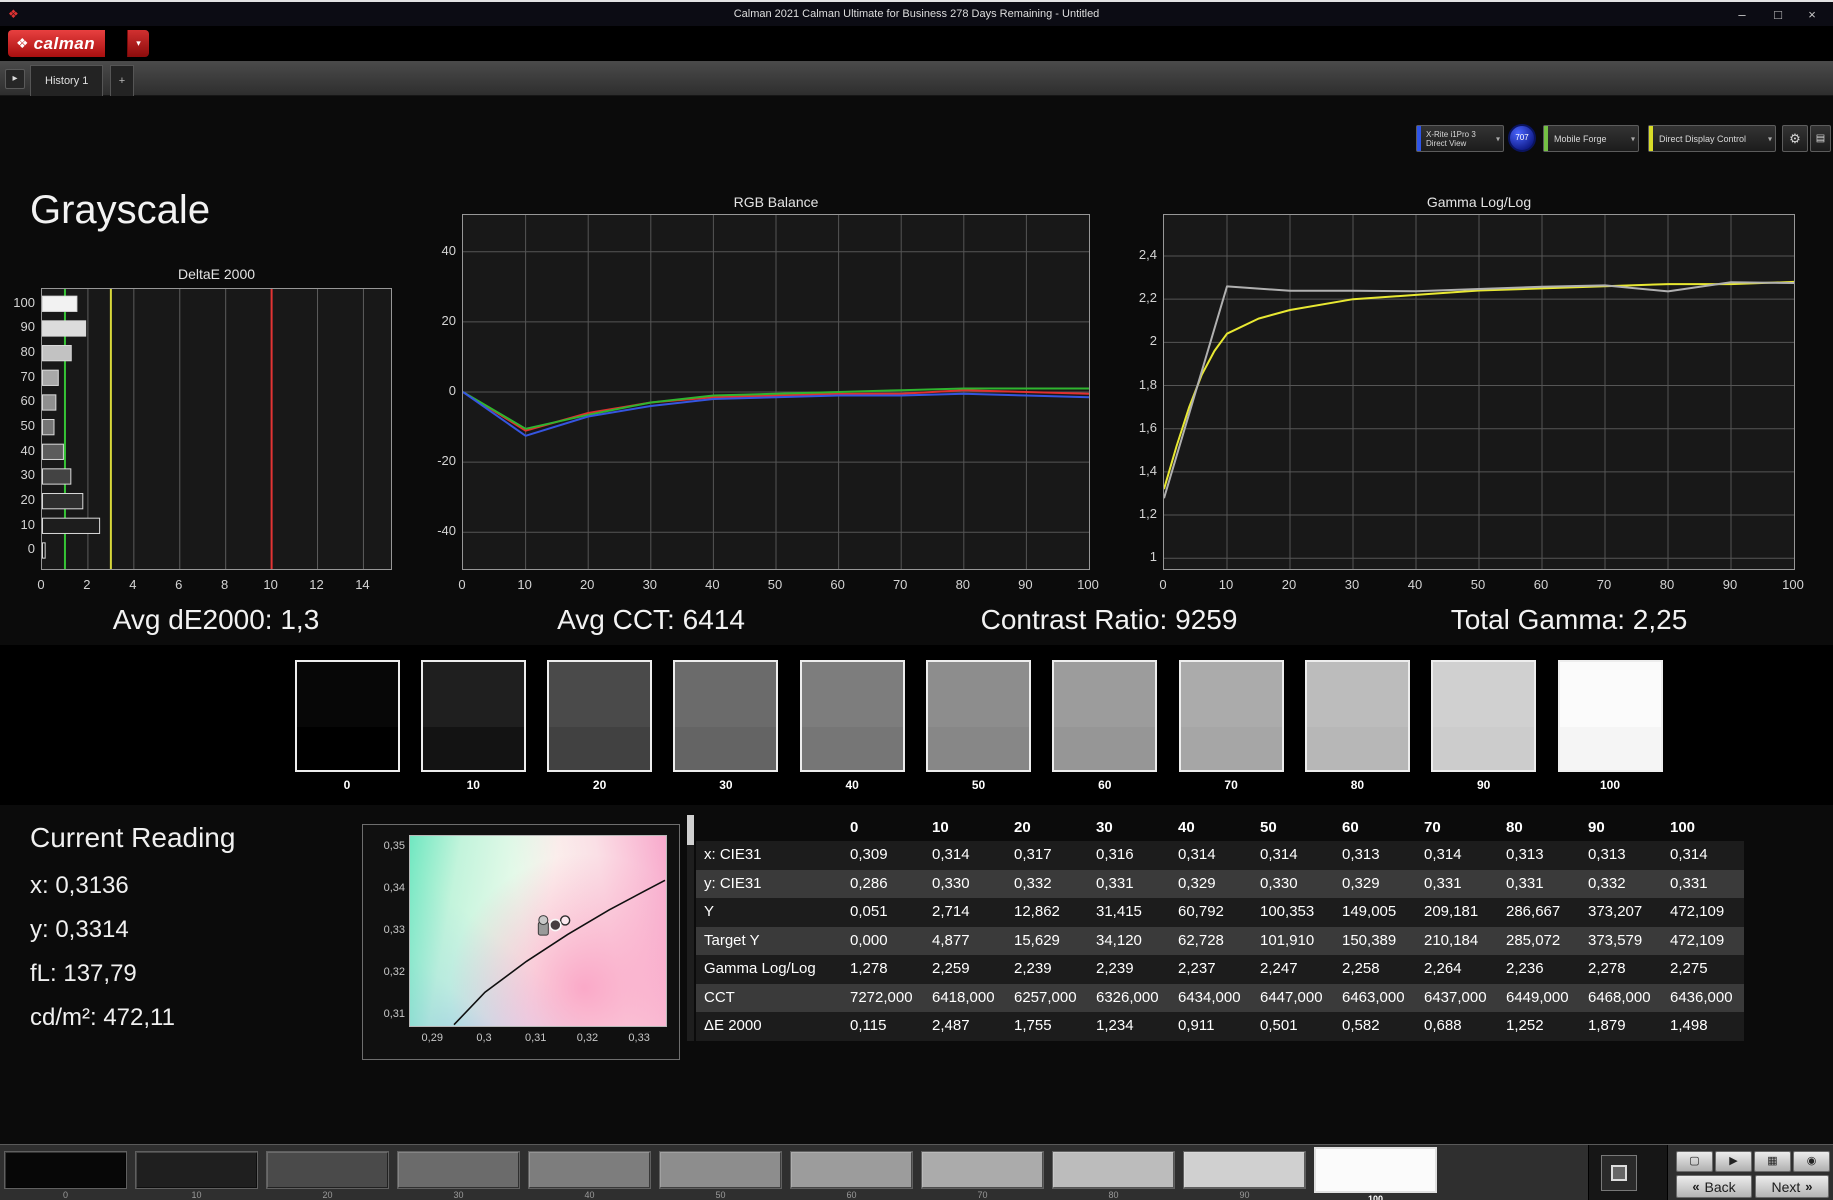 Image resolution: width=1833 pixels, height=1200 pixels. Describe the element at coordinates (64, 43) in the screenshot. I see `calman-wordmark: calman` at that location.